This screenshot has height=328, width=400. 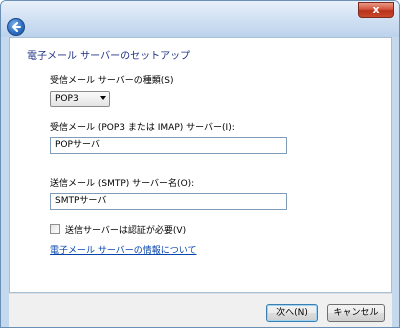 I want to click on incoming-server-label: 受信メール (POP3 または IMAP) サーバー(I):, so click(x=142, y=128).